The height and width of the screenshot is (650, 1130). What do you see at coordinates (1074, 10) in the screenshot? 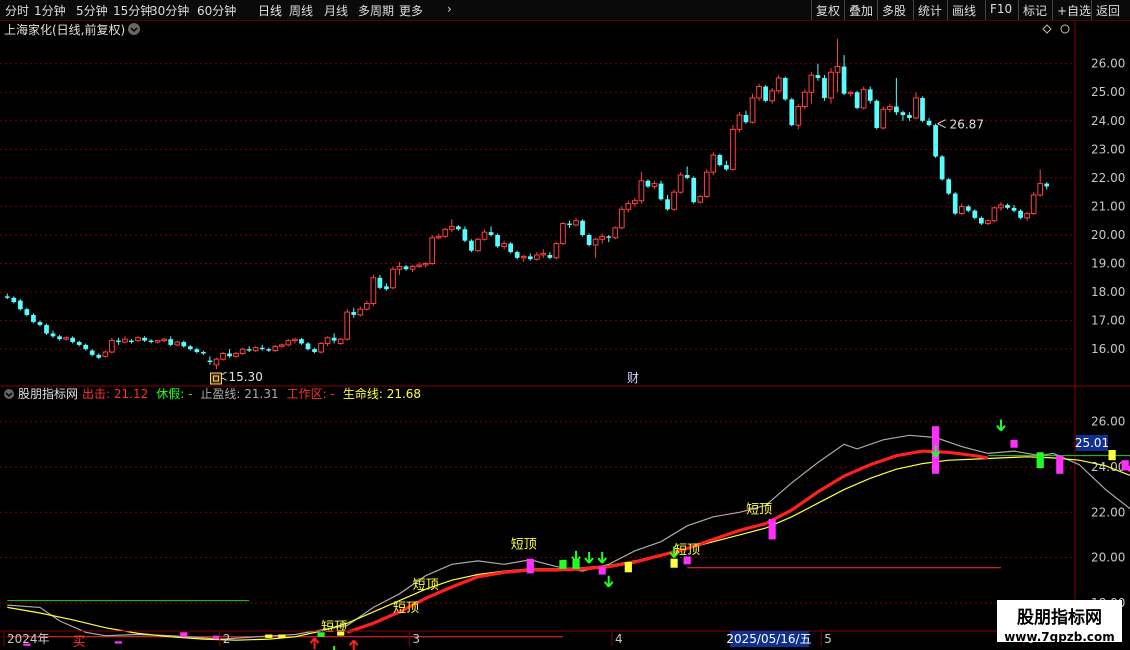
I see `toolbar-action-7: +自选` at bounding box center [1074, 10].